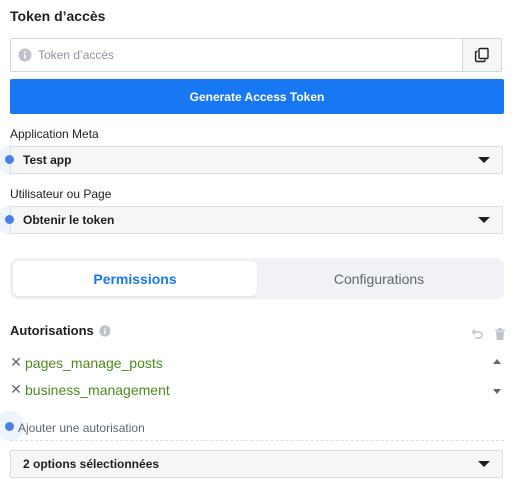 The height and width of the screenshot is (492, 527). Describe the element at coordinates (257, 440) in the screenshot. I see `divider` at that location.